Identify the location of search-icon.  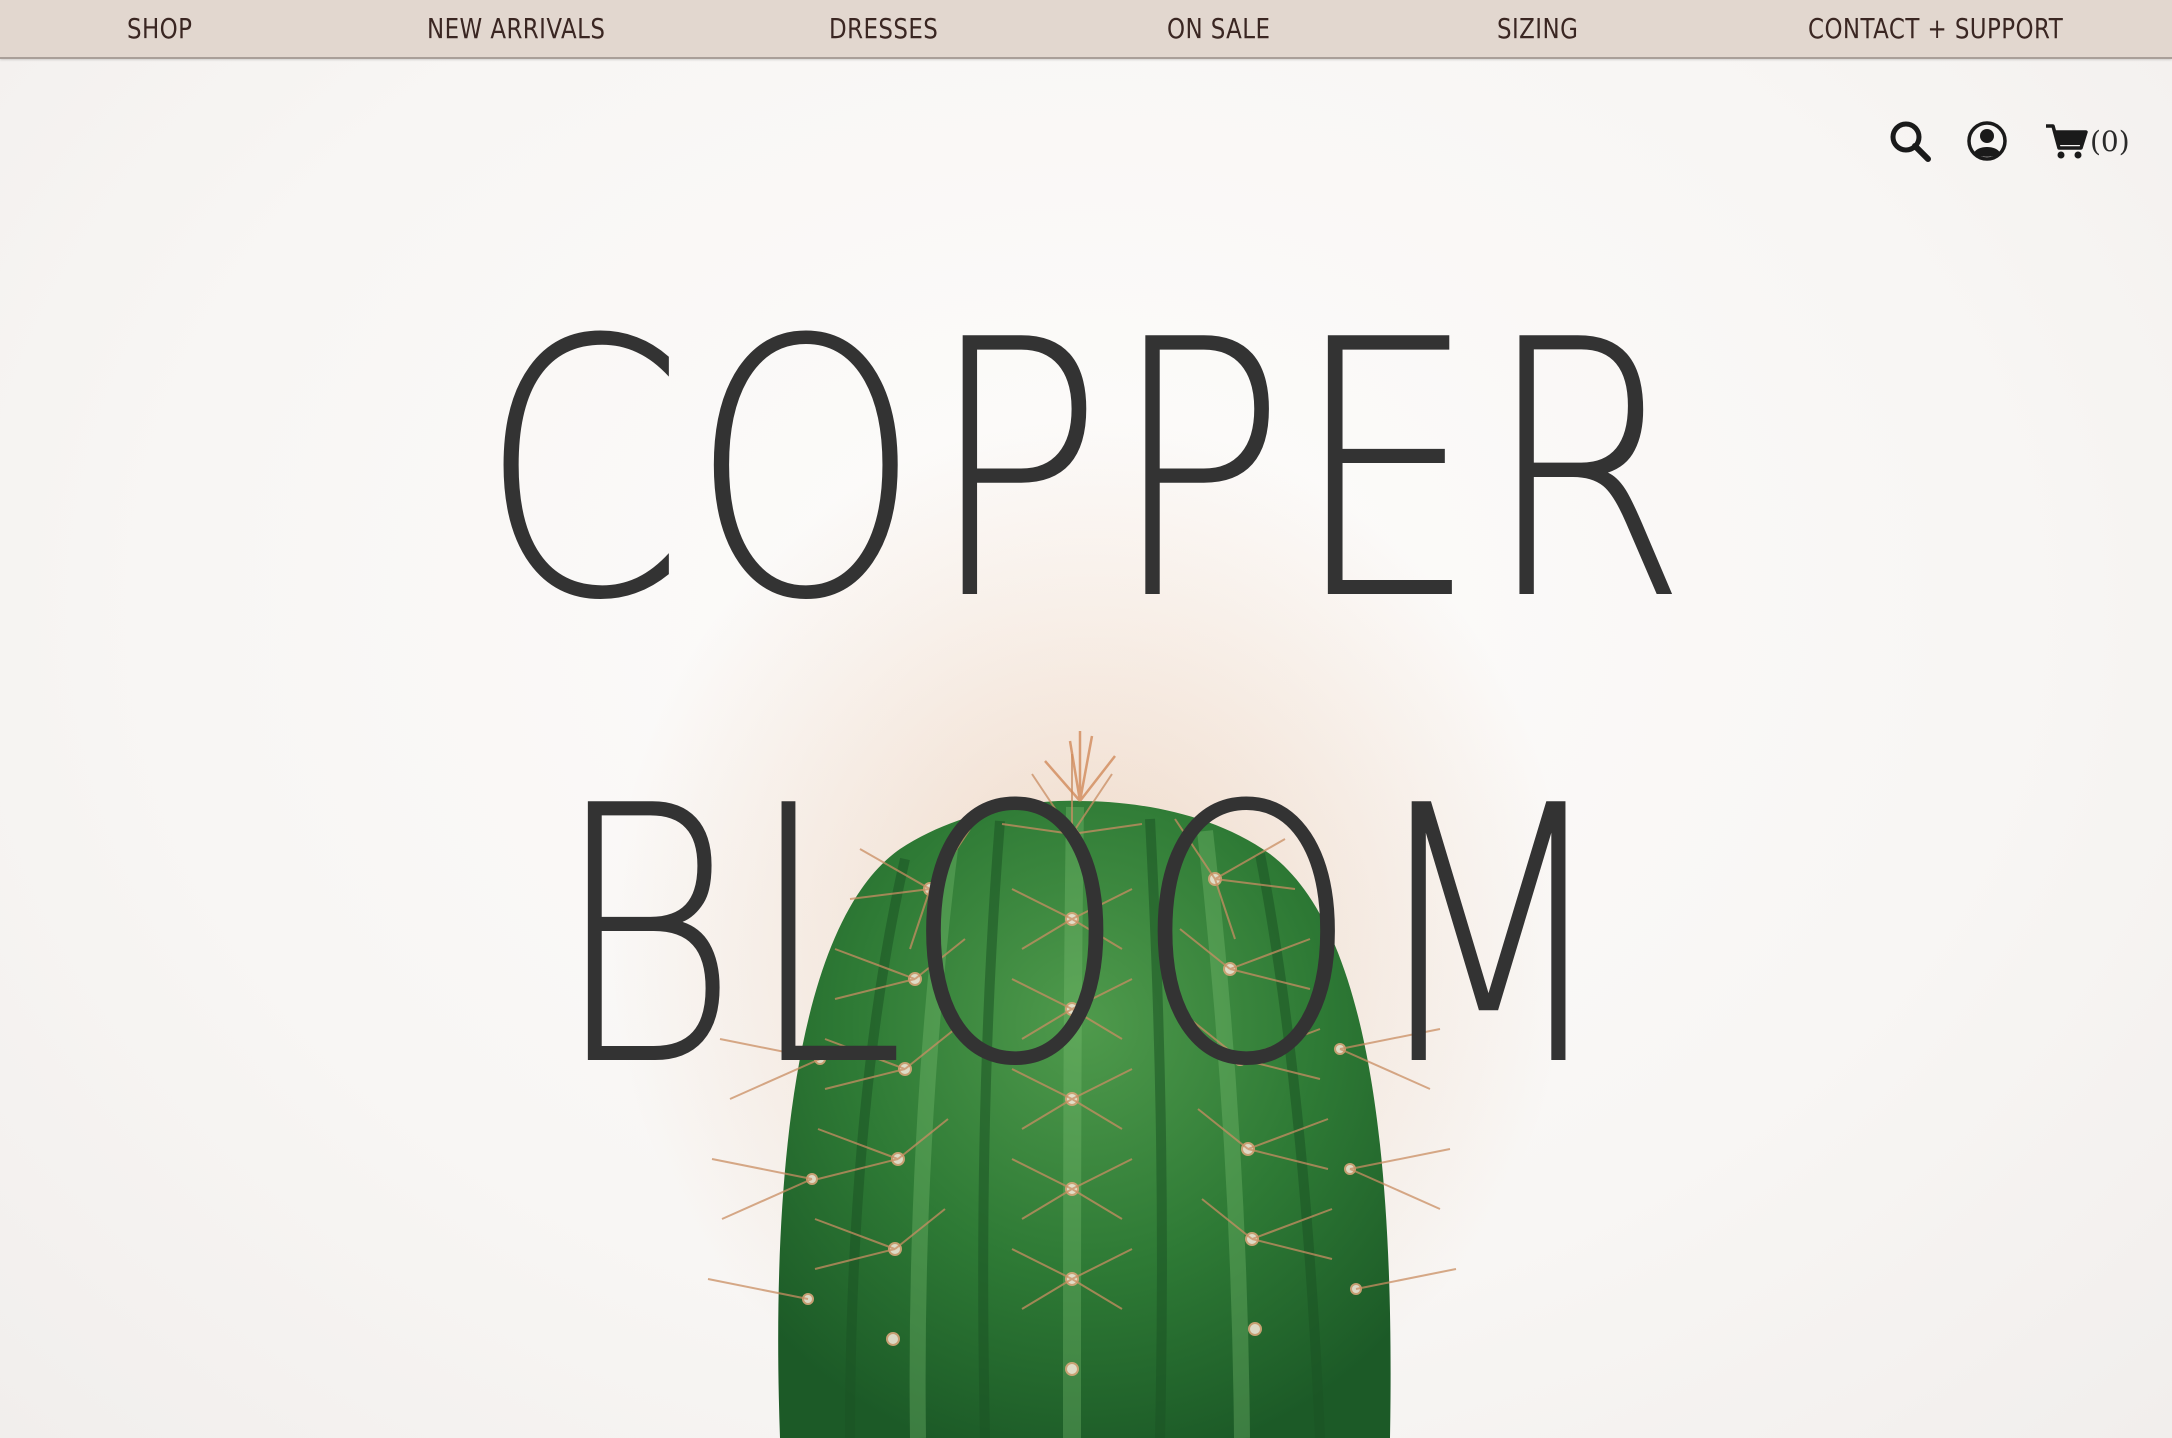
(1910, 141).